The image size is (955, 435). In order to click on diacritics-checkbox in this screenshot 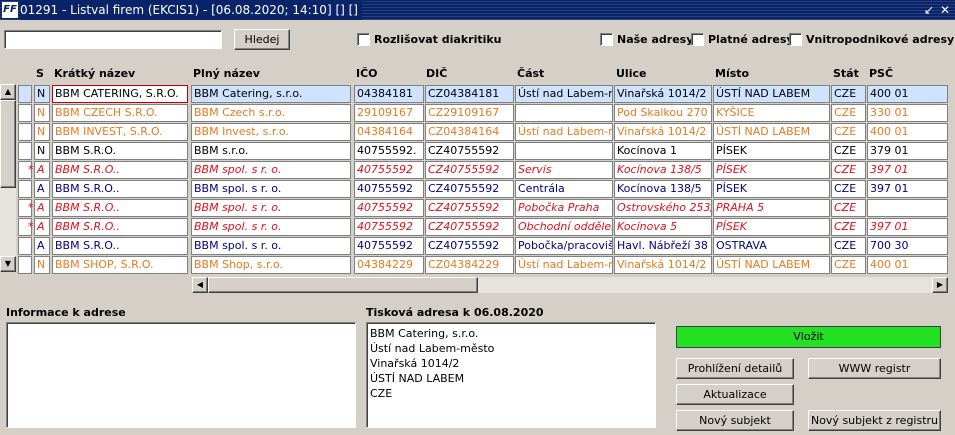, I will do `click(363, 39)`.